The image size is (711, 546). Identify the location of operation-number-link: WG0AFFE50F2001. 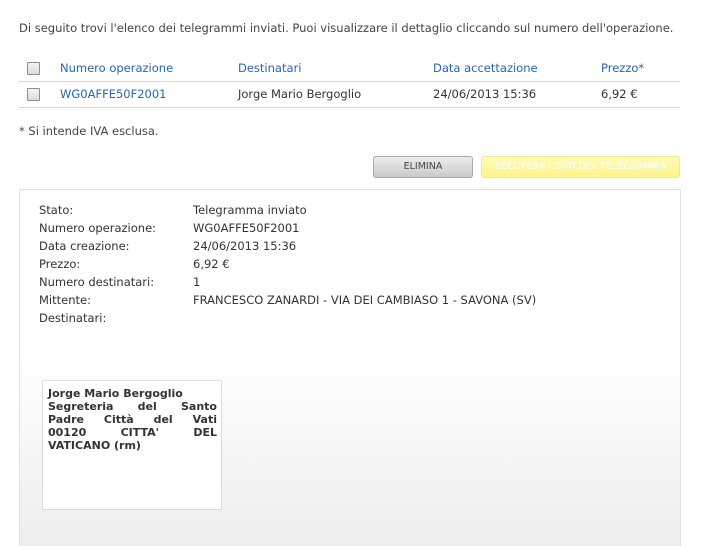
(113, 94).